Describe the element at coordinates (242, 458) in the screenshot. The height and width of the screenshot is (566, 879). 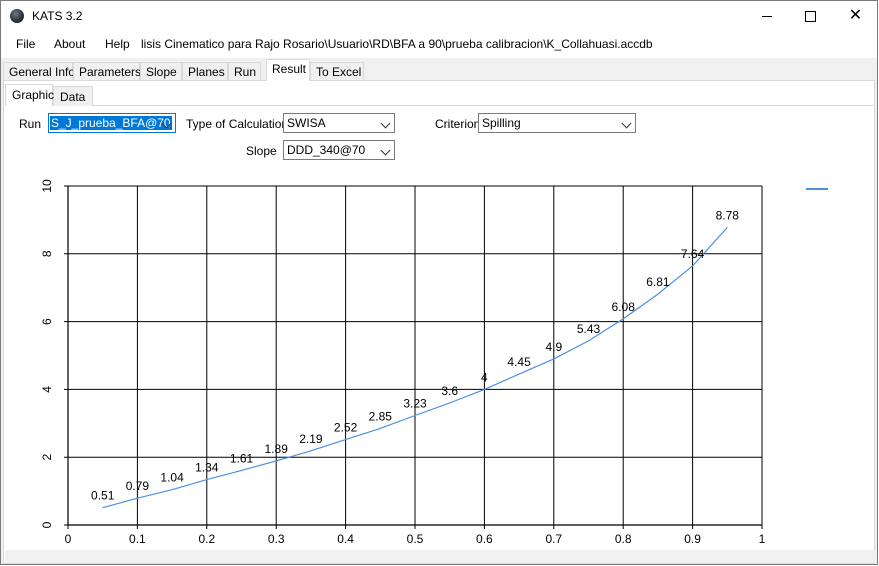
I see `data-label: 1.61` at that location.